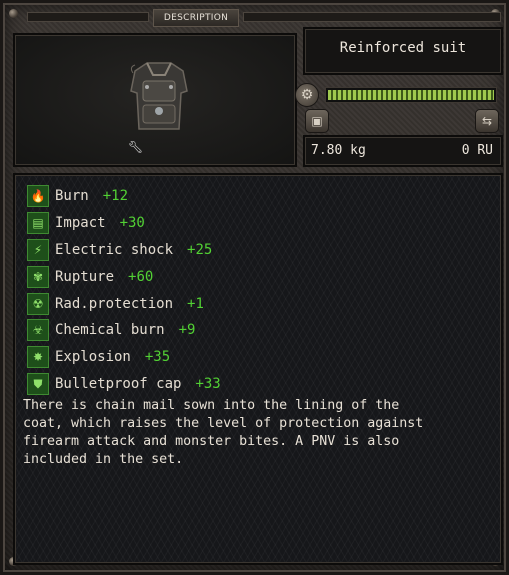 This screenshot has height=575, width=509. What do you see at coordinates (85, 276) in the screenshot?
I see `protection-label: Rupture` at bounding box center [85, 276].